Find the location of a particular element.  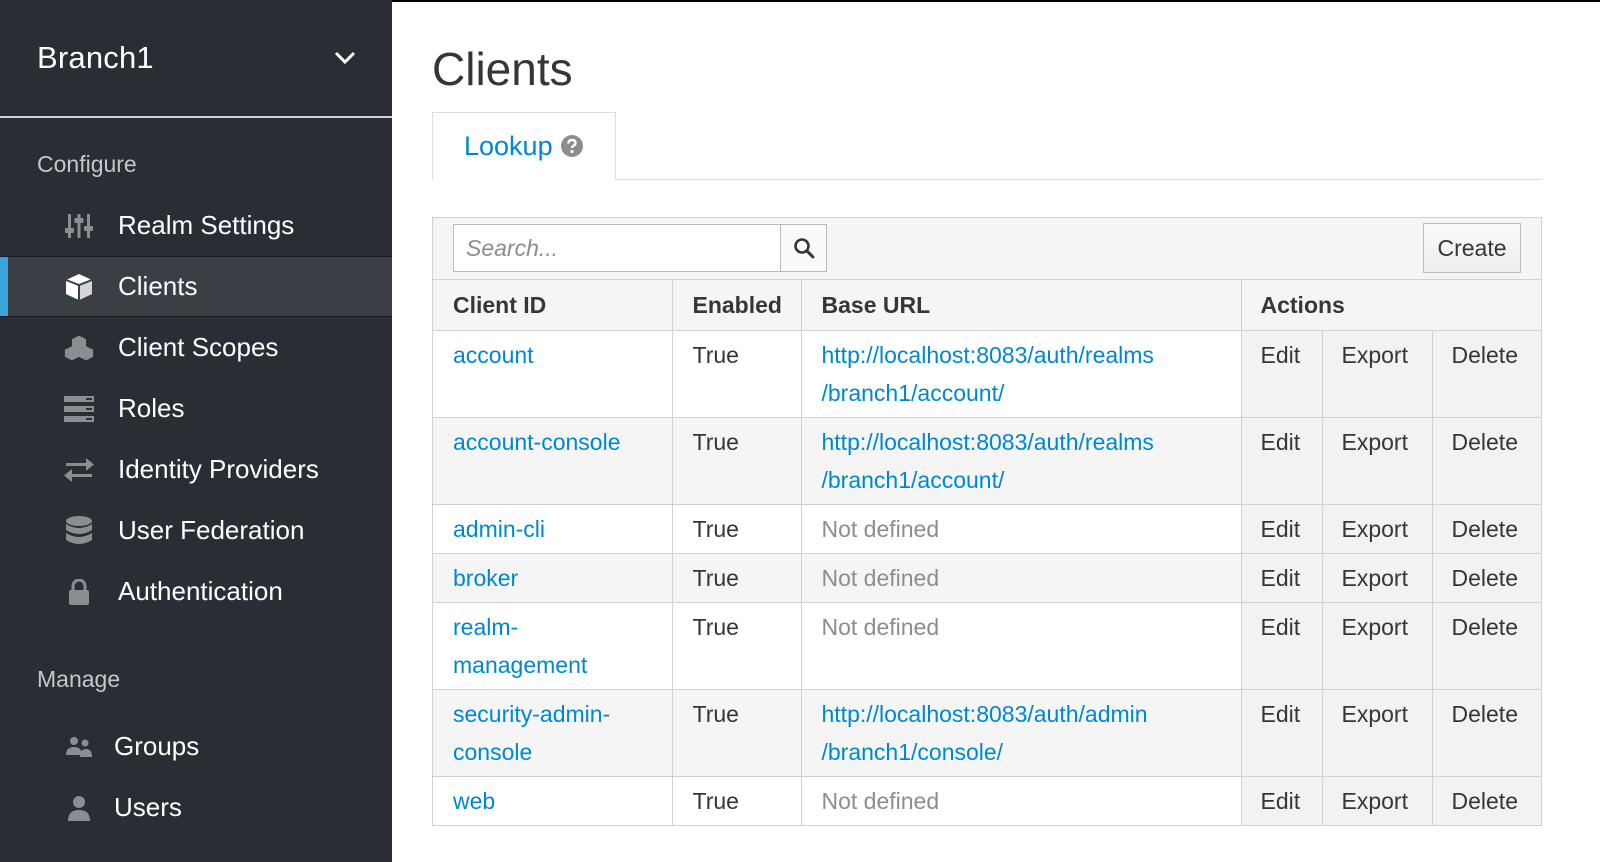

sidebar-item-roles: Roles is located at coordinates (196, 408).